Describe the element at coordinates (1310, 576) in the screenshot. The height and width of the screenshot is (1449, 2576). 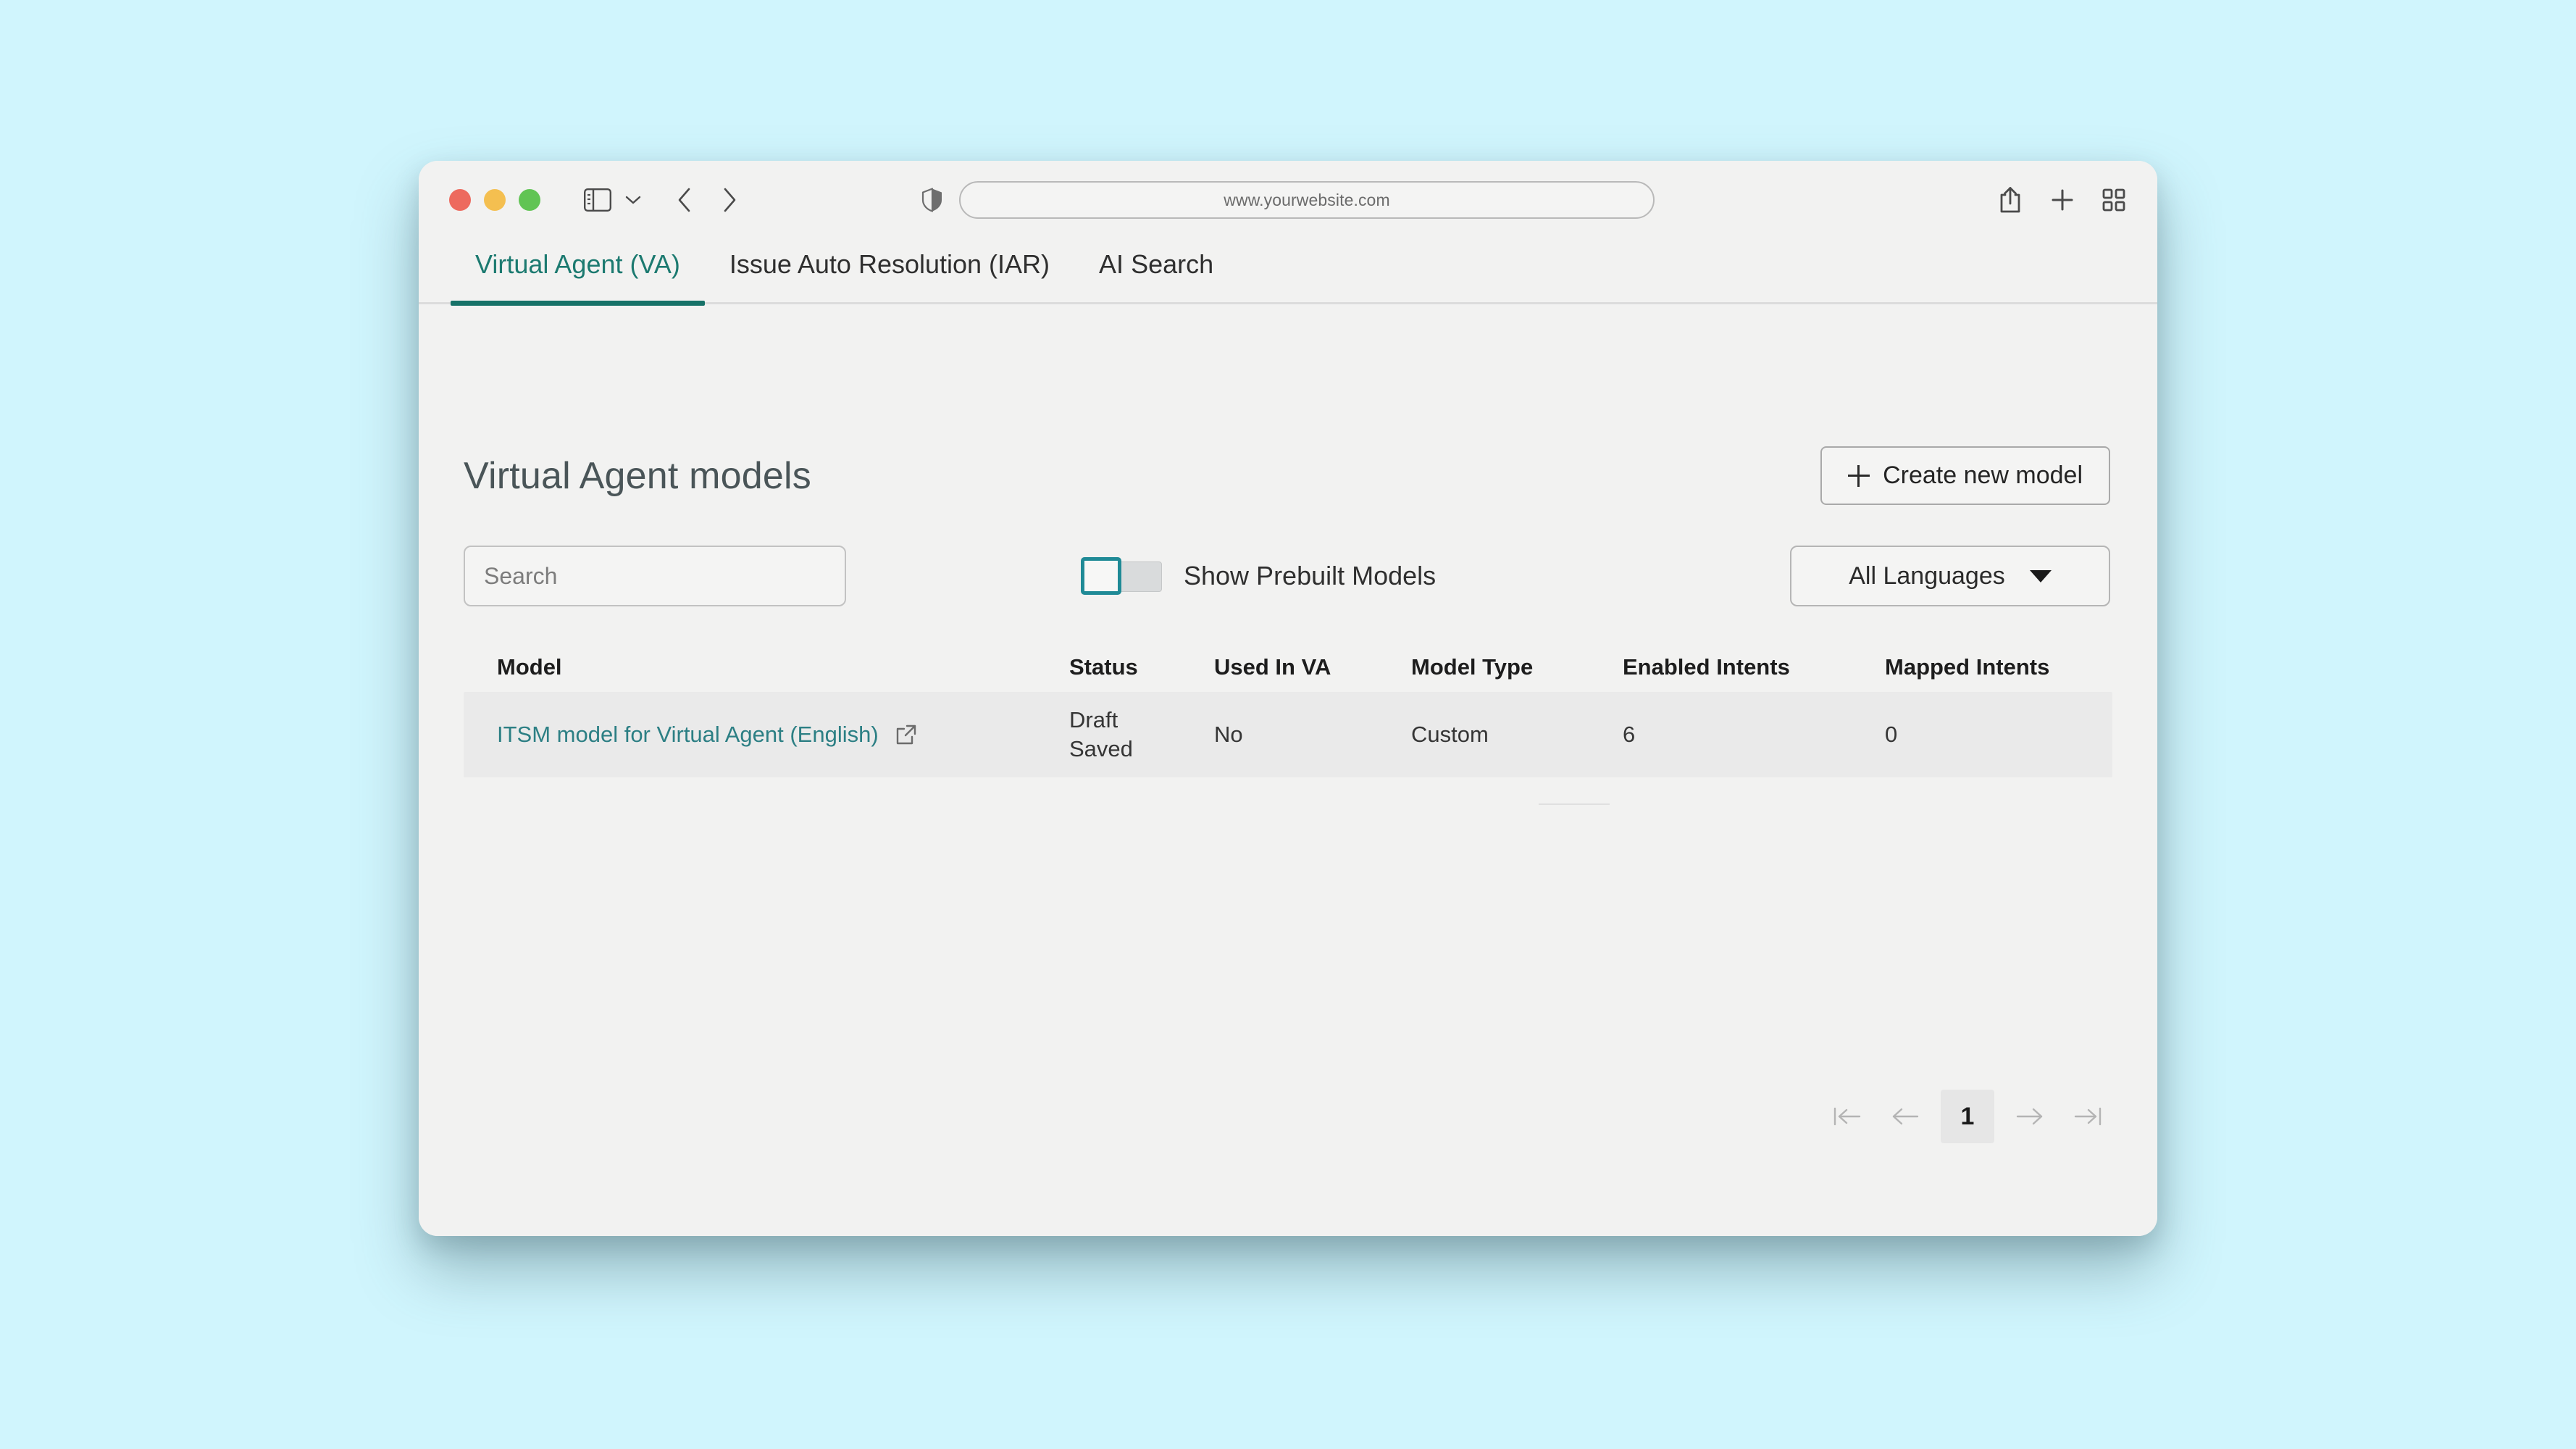
I see `show-prebuilt-models-label: Show Prebuilt Models` at that location.